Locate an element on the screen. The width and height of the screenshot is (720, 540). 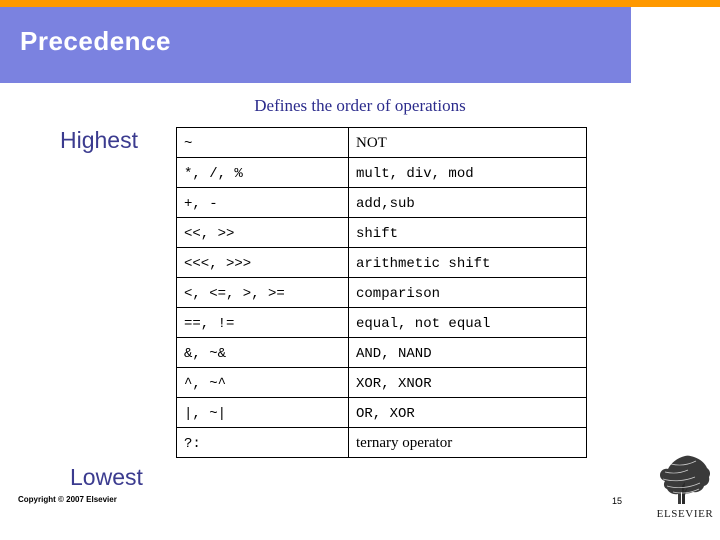
operator-cell: &, ~& is located at coordinates (262, 352).